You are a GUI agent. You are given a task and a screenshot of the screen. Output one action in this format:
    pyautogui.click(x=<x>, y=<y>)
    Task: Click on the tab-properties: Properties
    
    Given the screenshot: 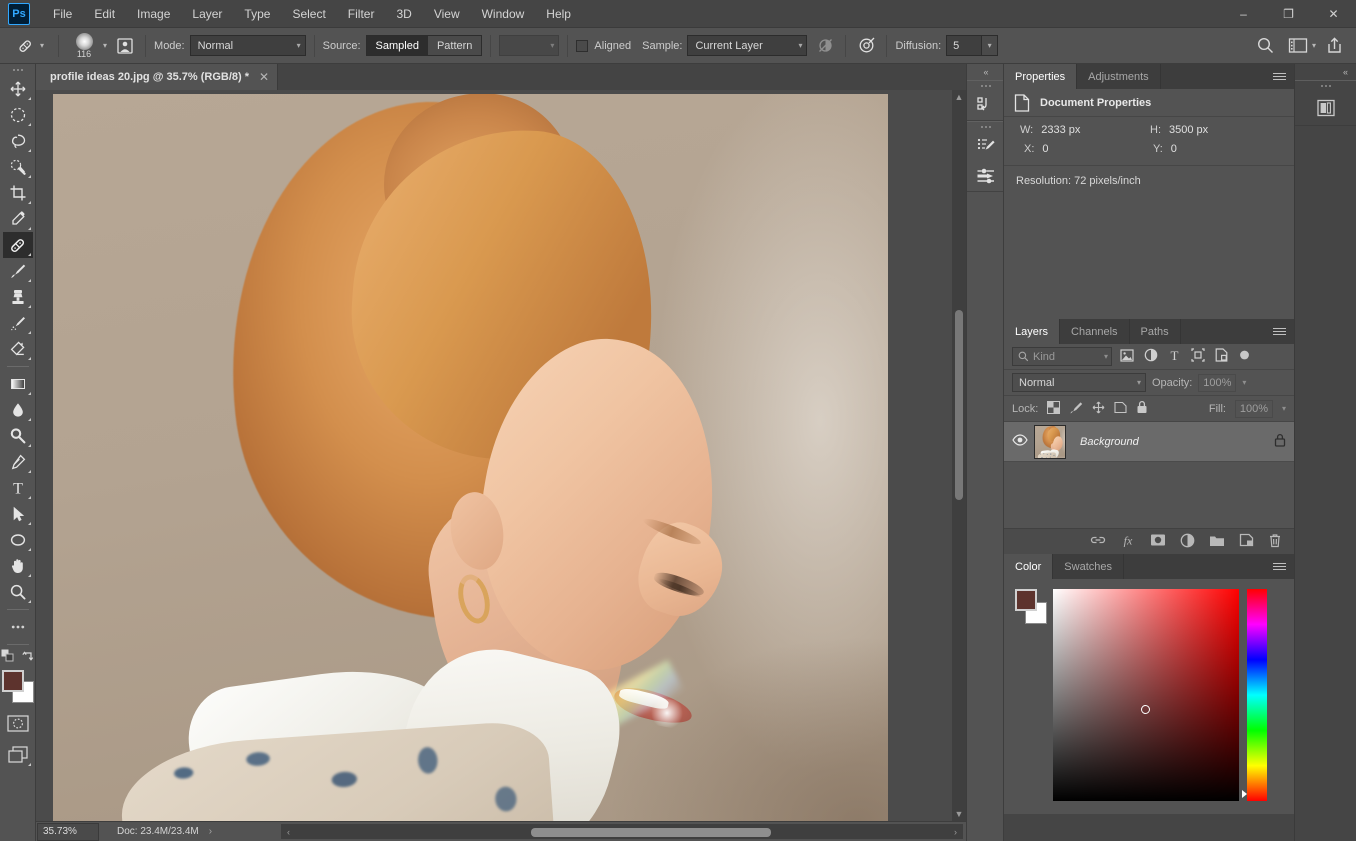 What is the action you would take?
    pyautogui.click(x=1041, y=76)
    